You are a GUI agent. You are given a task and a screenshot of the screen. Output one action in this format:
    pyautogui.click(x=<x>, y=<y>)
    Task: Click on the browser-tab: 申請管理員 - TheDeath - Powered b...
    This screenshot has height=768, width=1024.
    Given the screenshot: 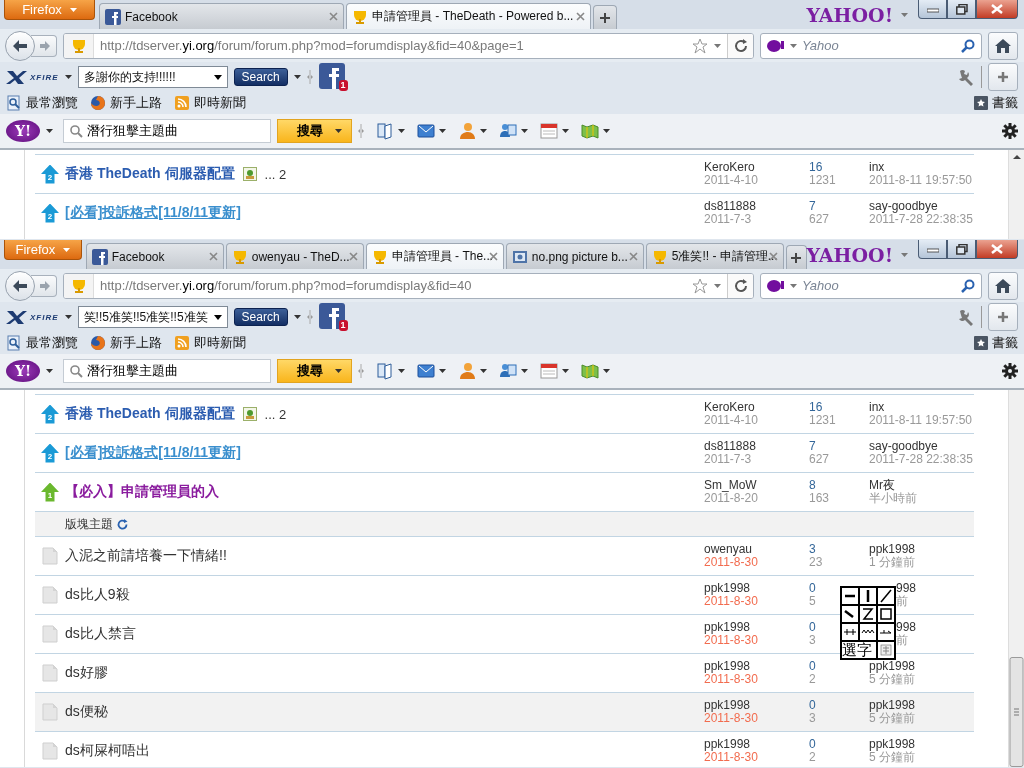 What is the action you would take?
    pyautogui.click(x=468, y=16)
    